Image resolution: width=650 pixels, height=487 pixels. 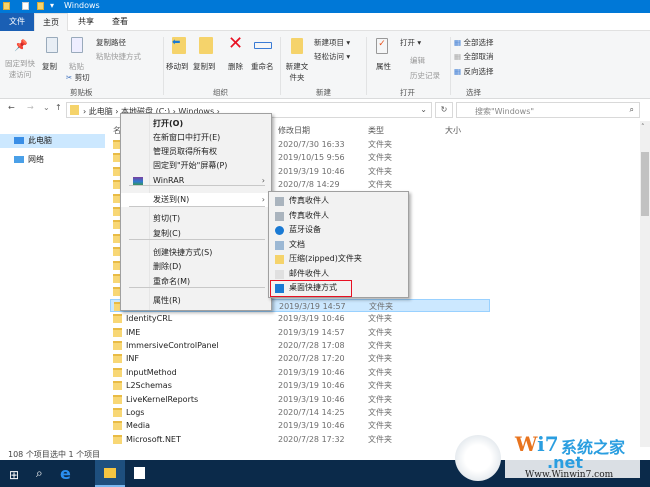 What do you see at coordinates (196, 200) in the screenshot?
I see `menu-item-send-to: 发送到(N) ›` at bounding box center [196, 200].